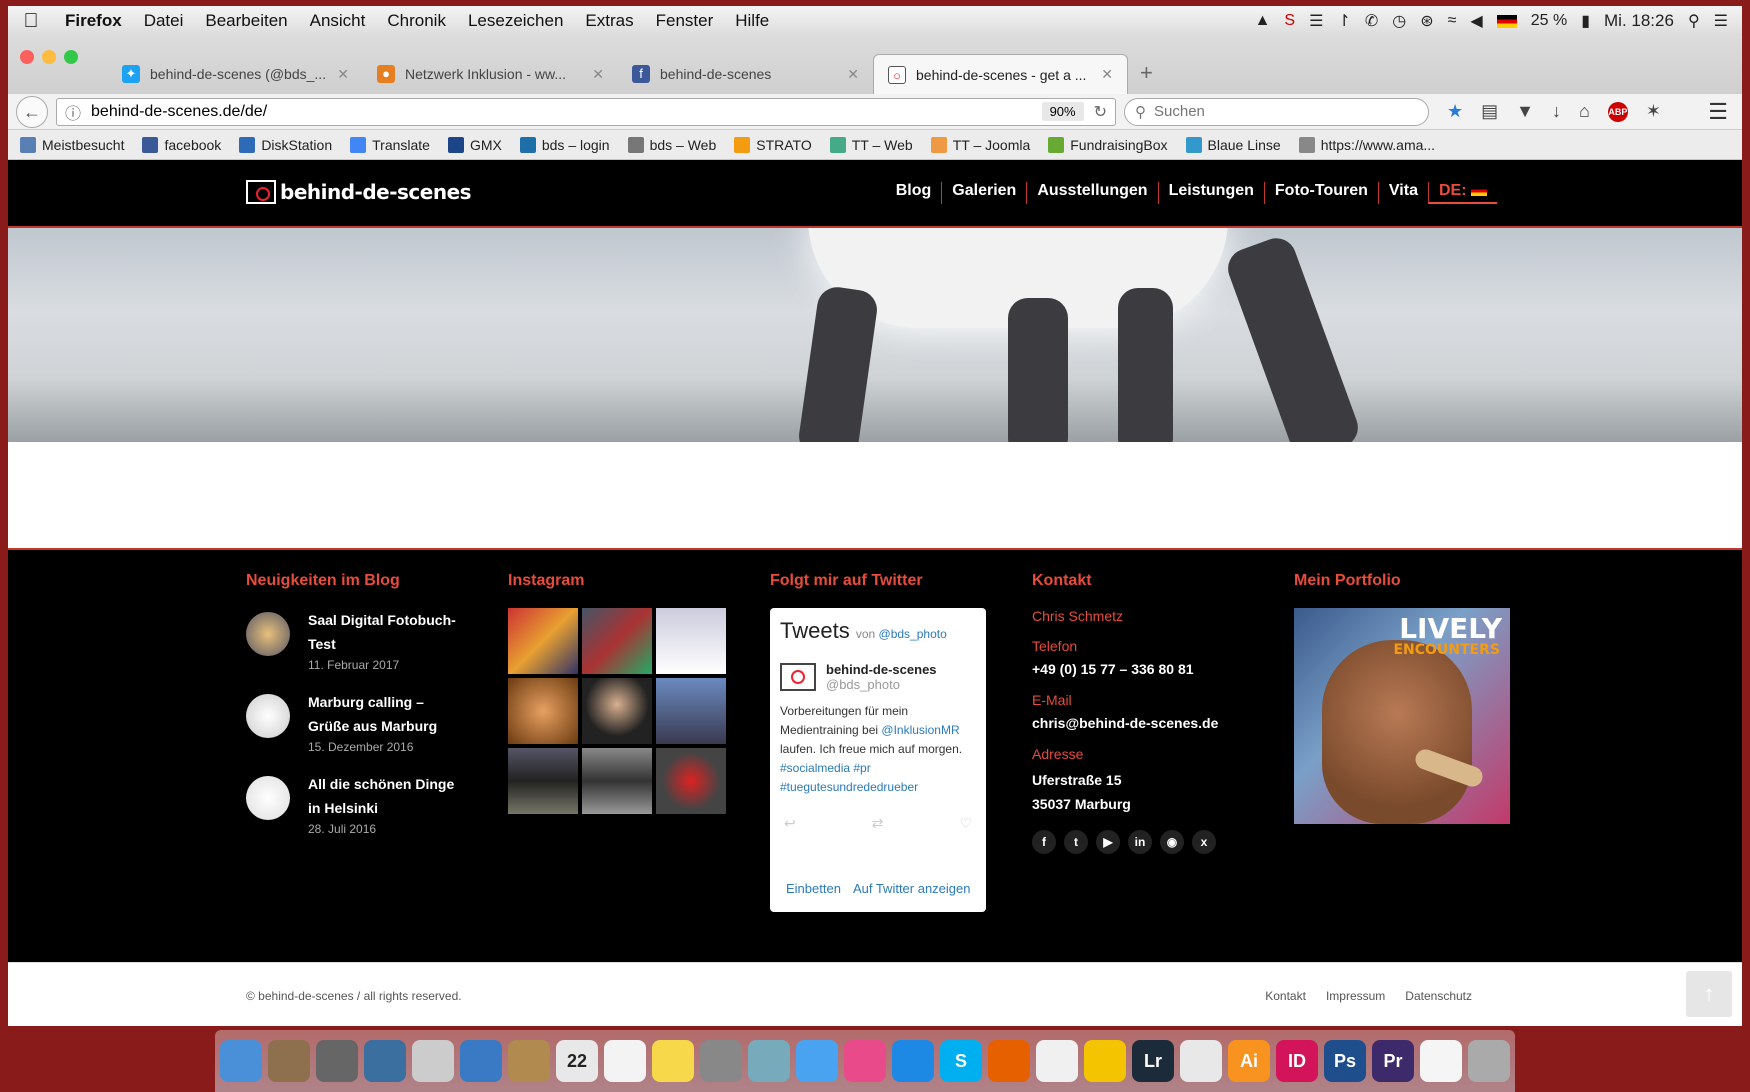 The image size is (1750, 1092). What do you see at coordinates (920, 730) in the screenshot?
I see `tweet-mention: @InklusionMR` at bounding box center [920, 730].